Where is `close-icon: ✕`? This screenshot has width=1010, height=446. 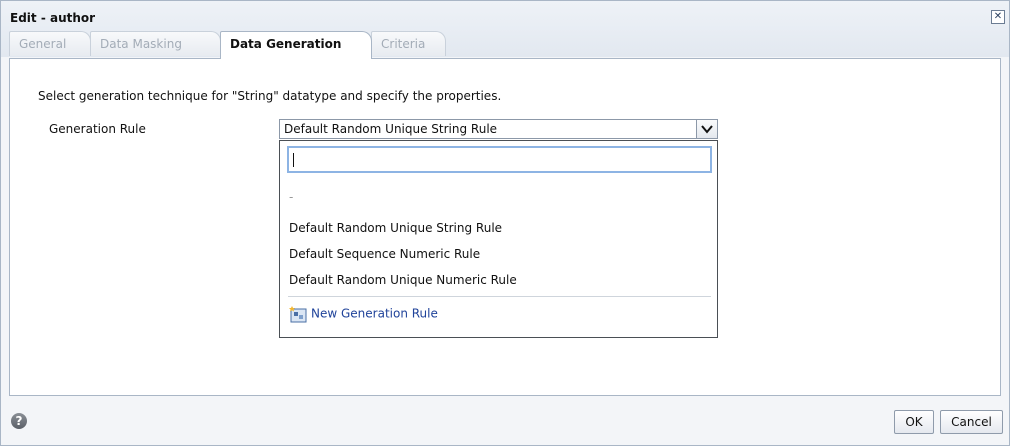
close-icon: ✕ is located at coordinates (998, 17).